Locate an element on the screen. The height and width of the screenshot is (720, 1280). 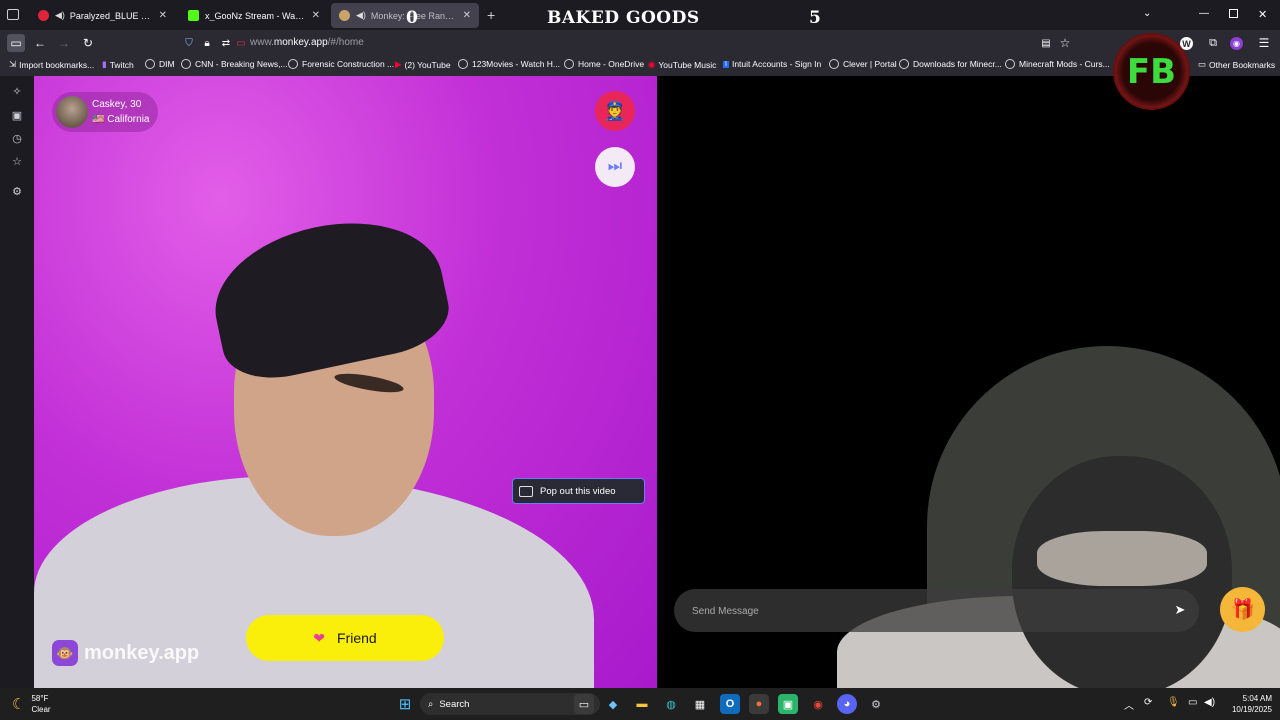
tray-overflow-chevron-icon: ︿ is located at coordinates (1129, 704).